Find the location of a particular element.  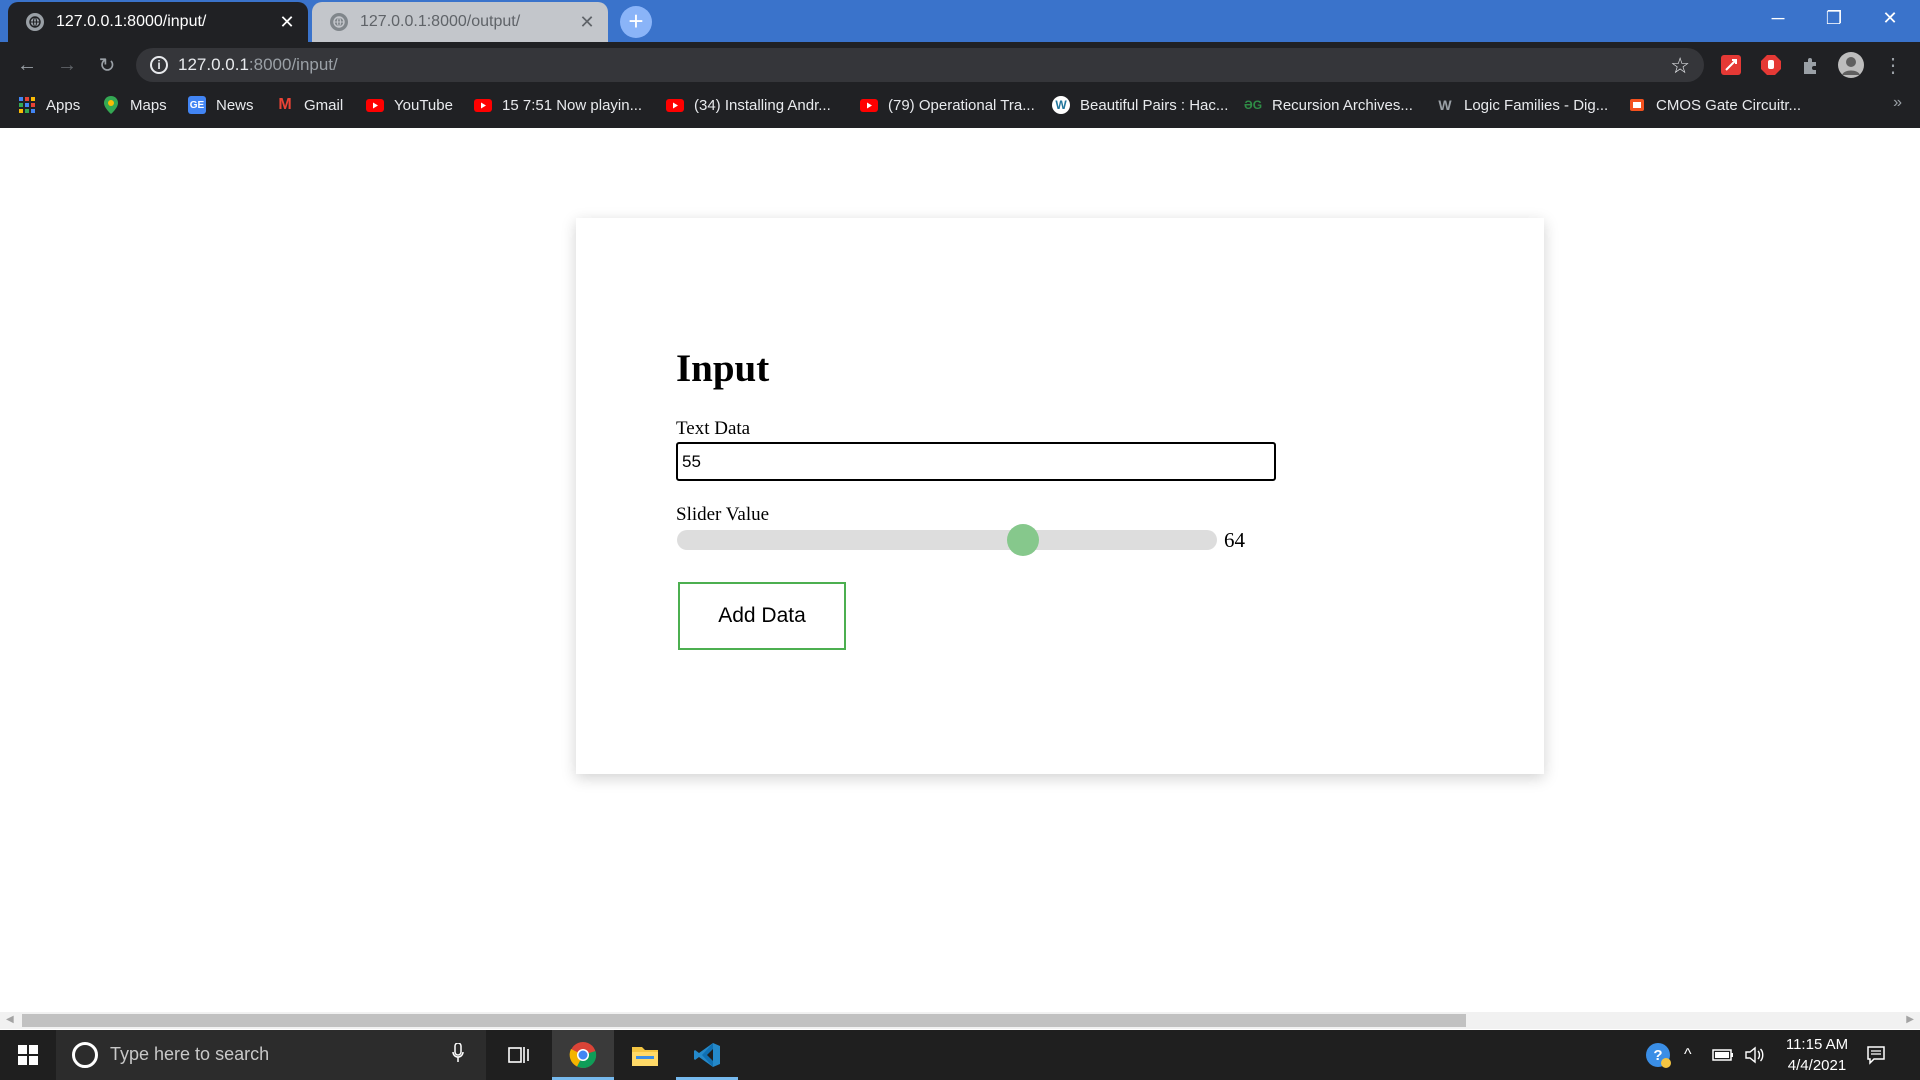

clock-time: 11:15 AM is located at coordinates (1817, 1044).